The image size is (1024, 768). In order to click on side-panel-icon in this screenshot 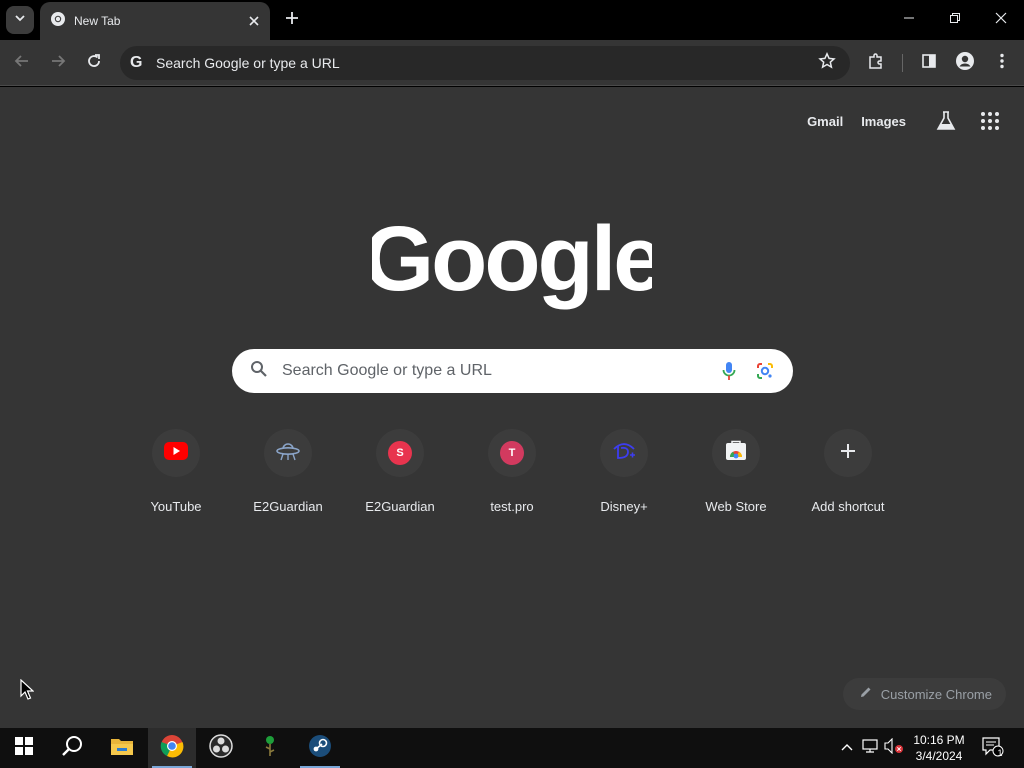, I will do `click(929, 63)`.